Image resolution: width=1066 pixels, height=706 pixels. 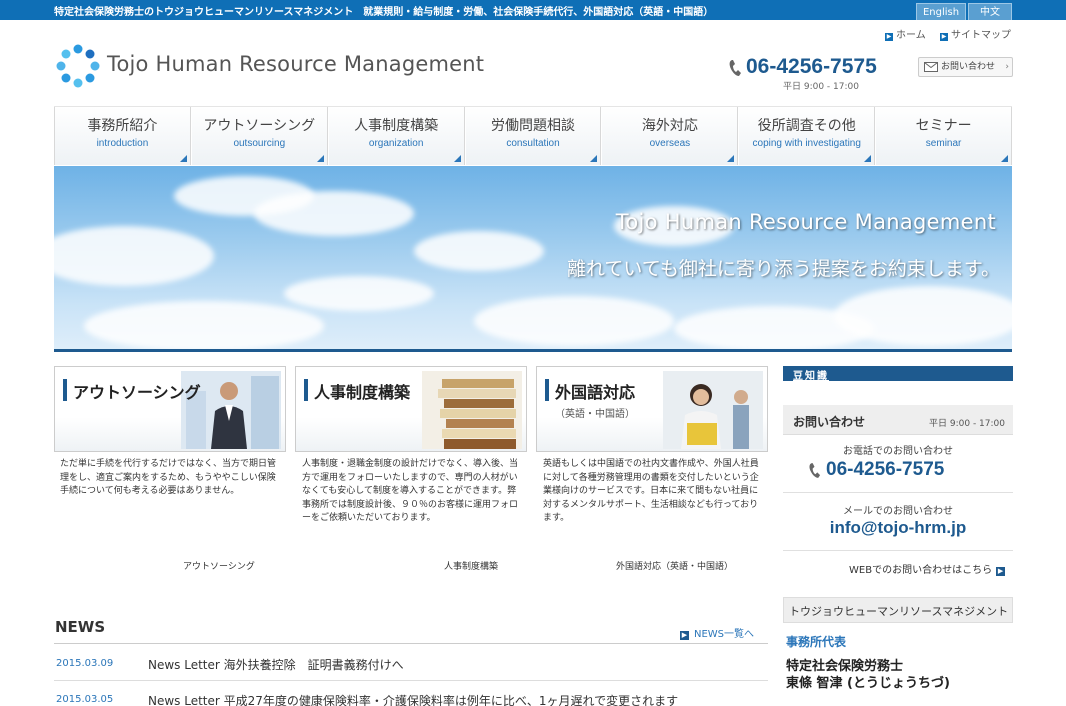 I want to click on header-phone-number: 06-4256-7575, so click(x=811, y=66).